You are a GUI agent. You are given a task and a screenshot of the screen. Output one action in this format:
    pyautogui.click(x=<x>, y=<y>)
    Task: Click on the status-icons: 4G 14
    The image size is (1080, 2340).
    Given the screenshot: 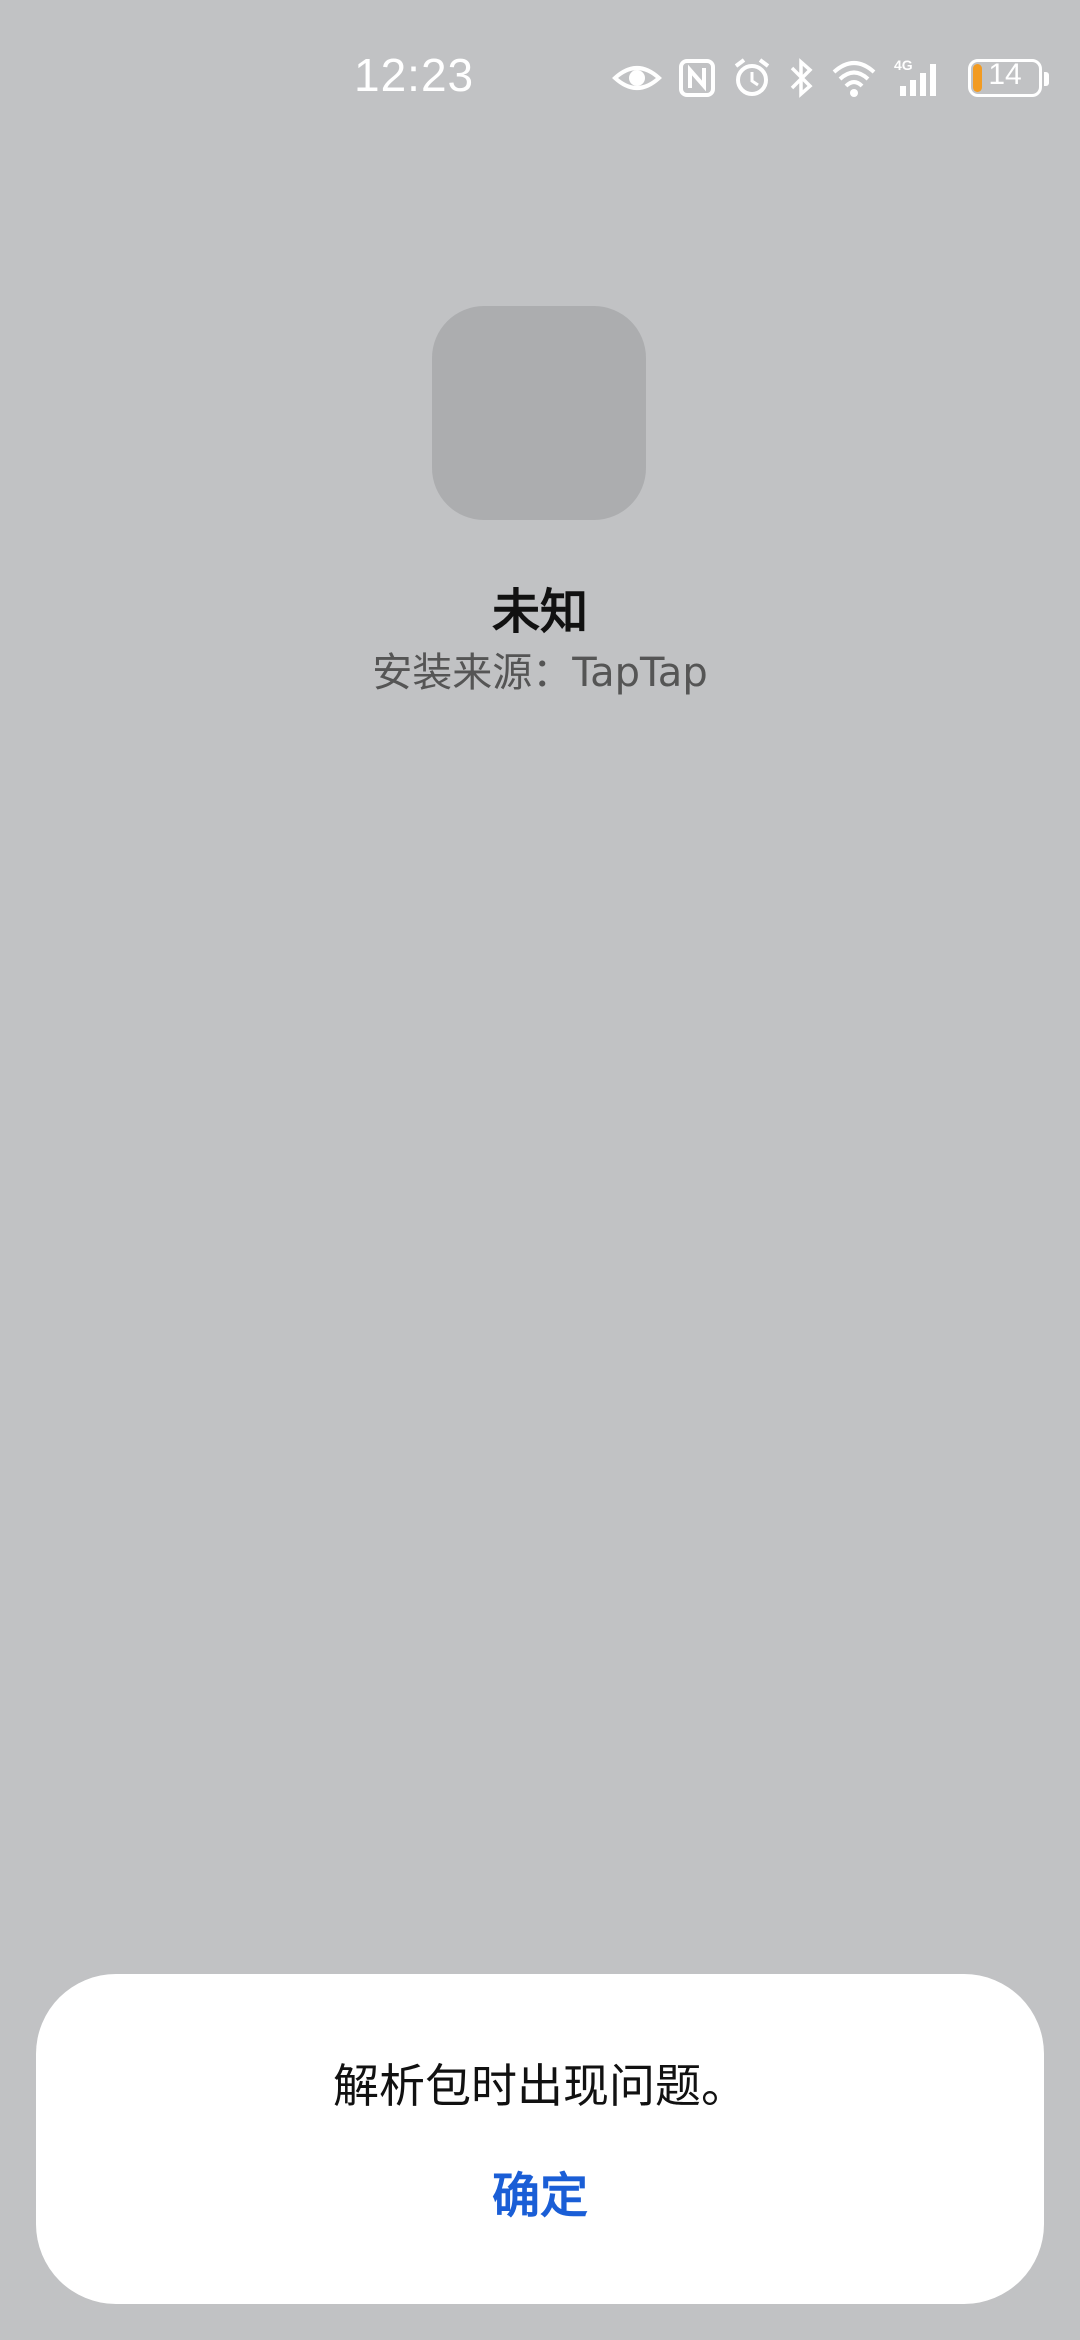 What is the action you would take?
    pyautogui.click(x=830, y=78)
    